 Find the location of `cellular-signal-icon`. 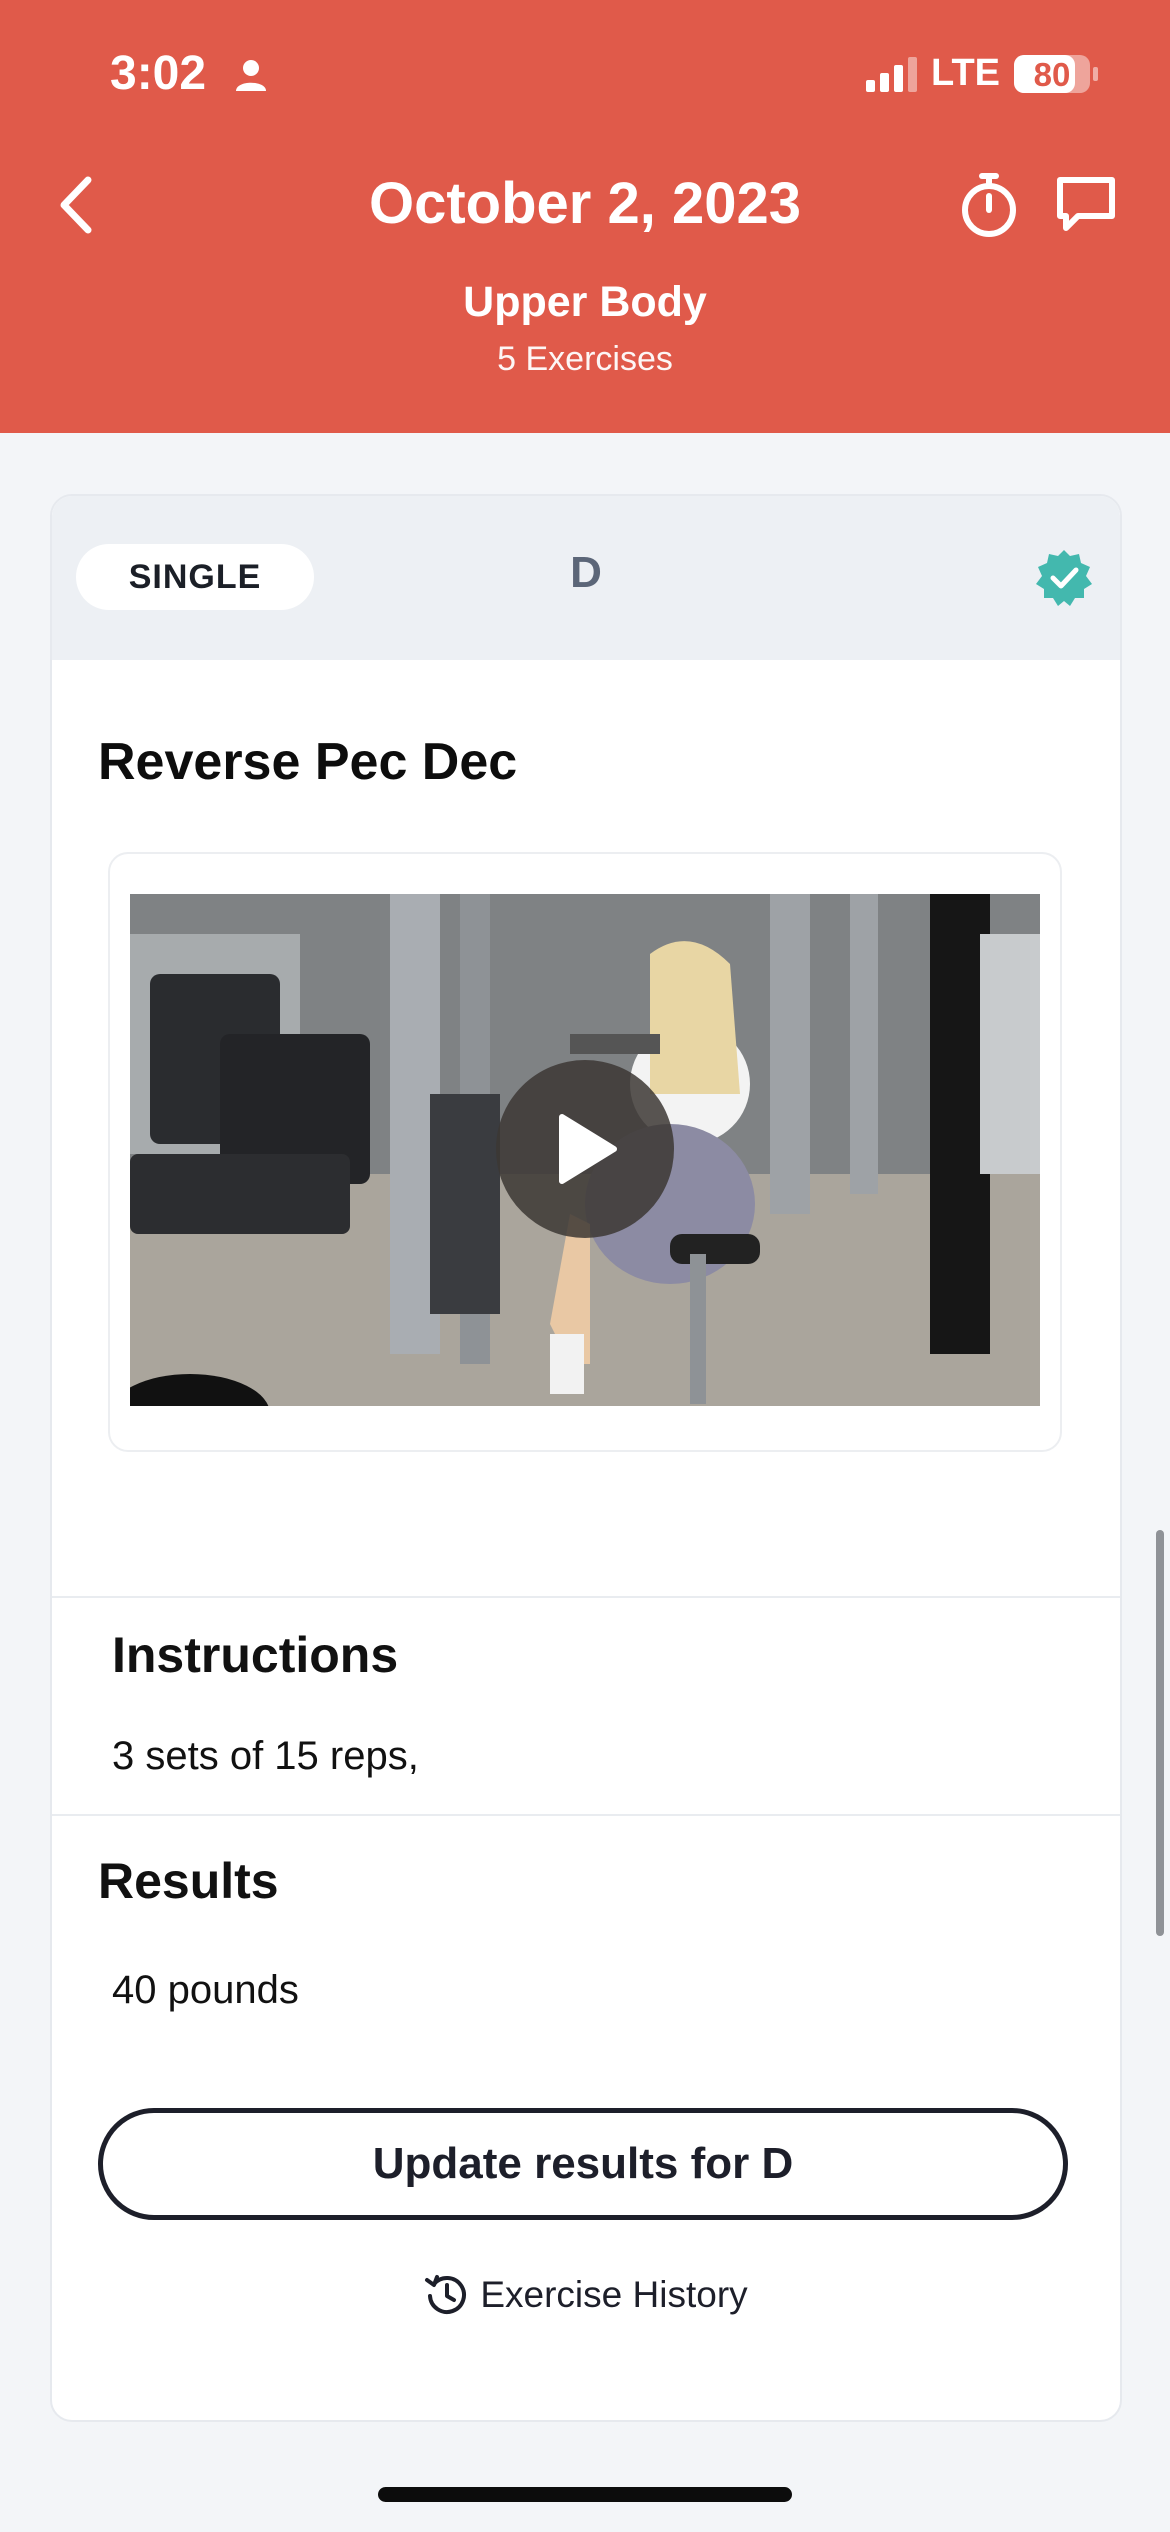

cellular-signal-icon is located at coordinates (892, 74).